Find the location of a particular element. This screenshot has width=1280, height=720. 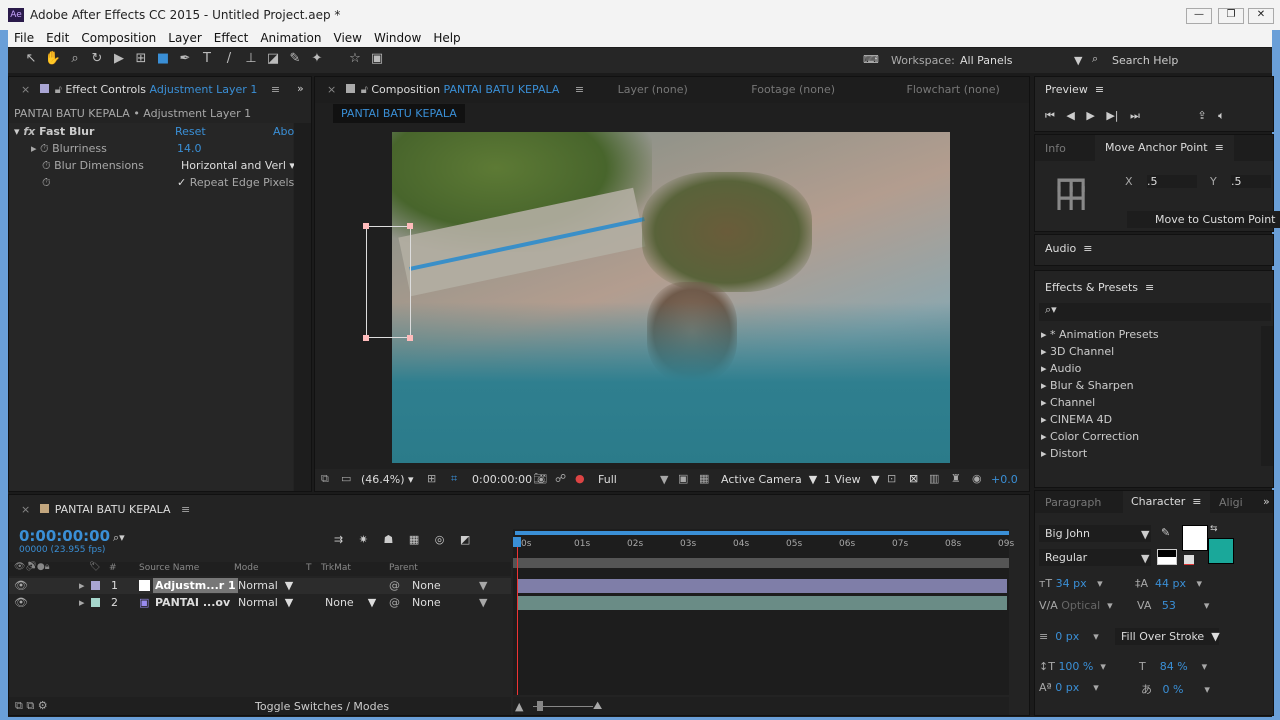

monitor-icon: ▭ is located at coordinates (346, 478).